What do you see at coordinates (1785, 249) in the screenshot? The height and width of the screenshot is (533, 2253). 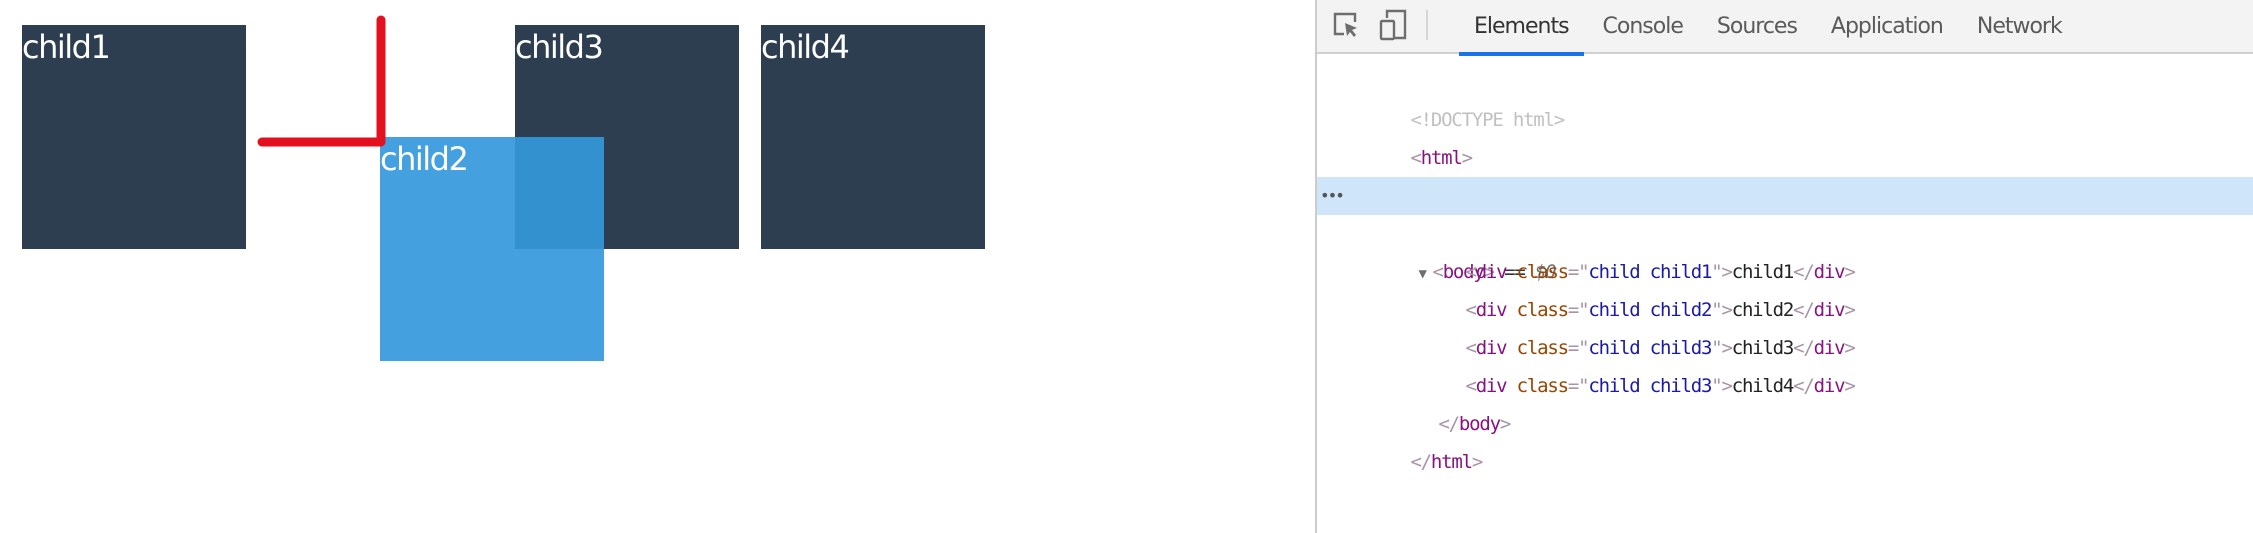 I see `dom-node-div: <div class="child child1">child1</div>` at bounding box center [1785, 249].